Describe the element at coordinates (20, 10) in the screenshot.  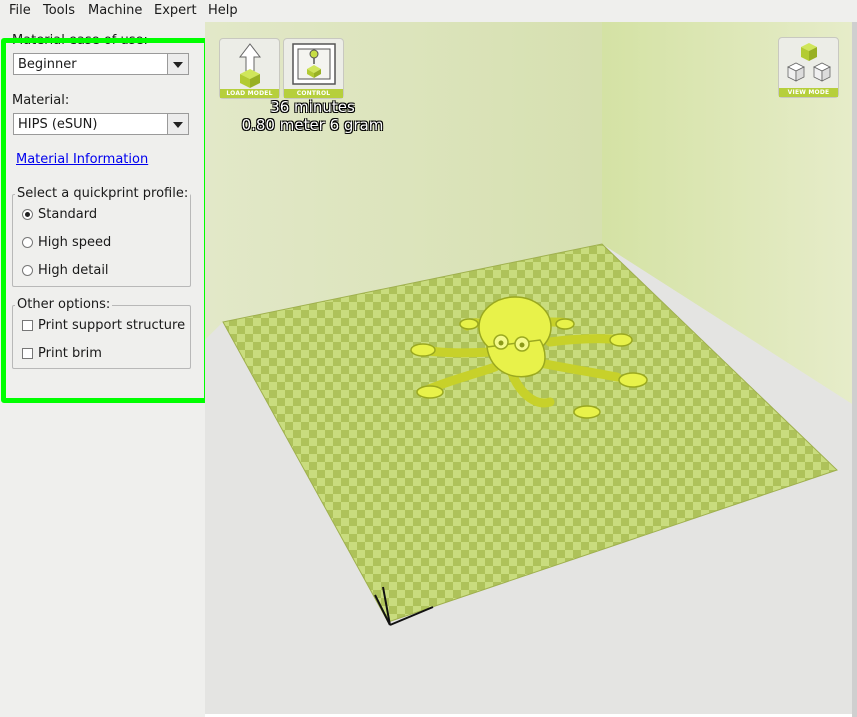
I see `menu-file: File` at that location.